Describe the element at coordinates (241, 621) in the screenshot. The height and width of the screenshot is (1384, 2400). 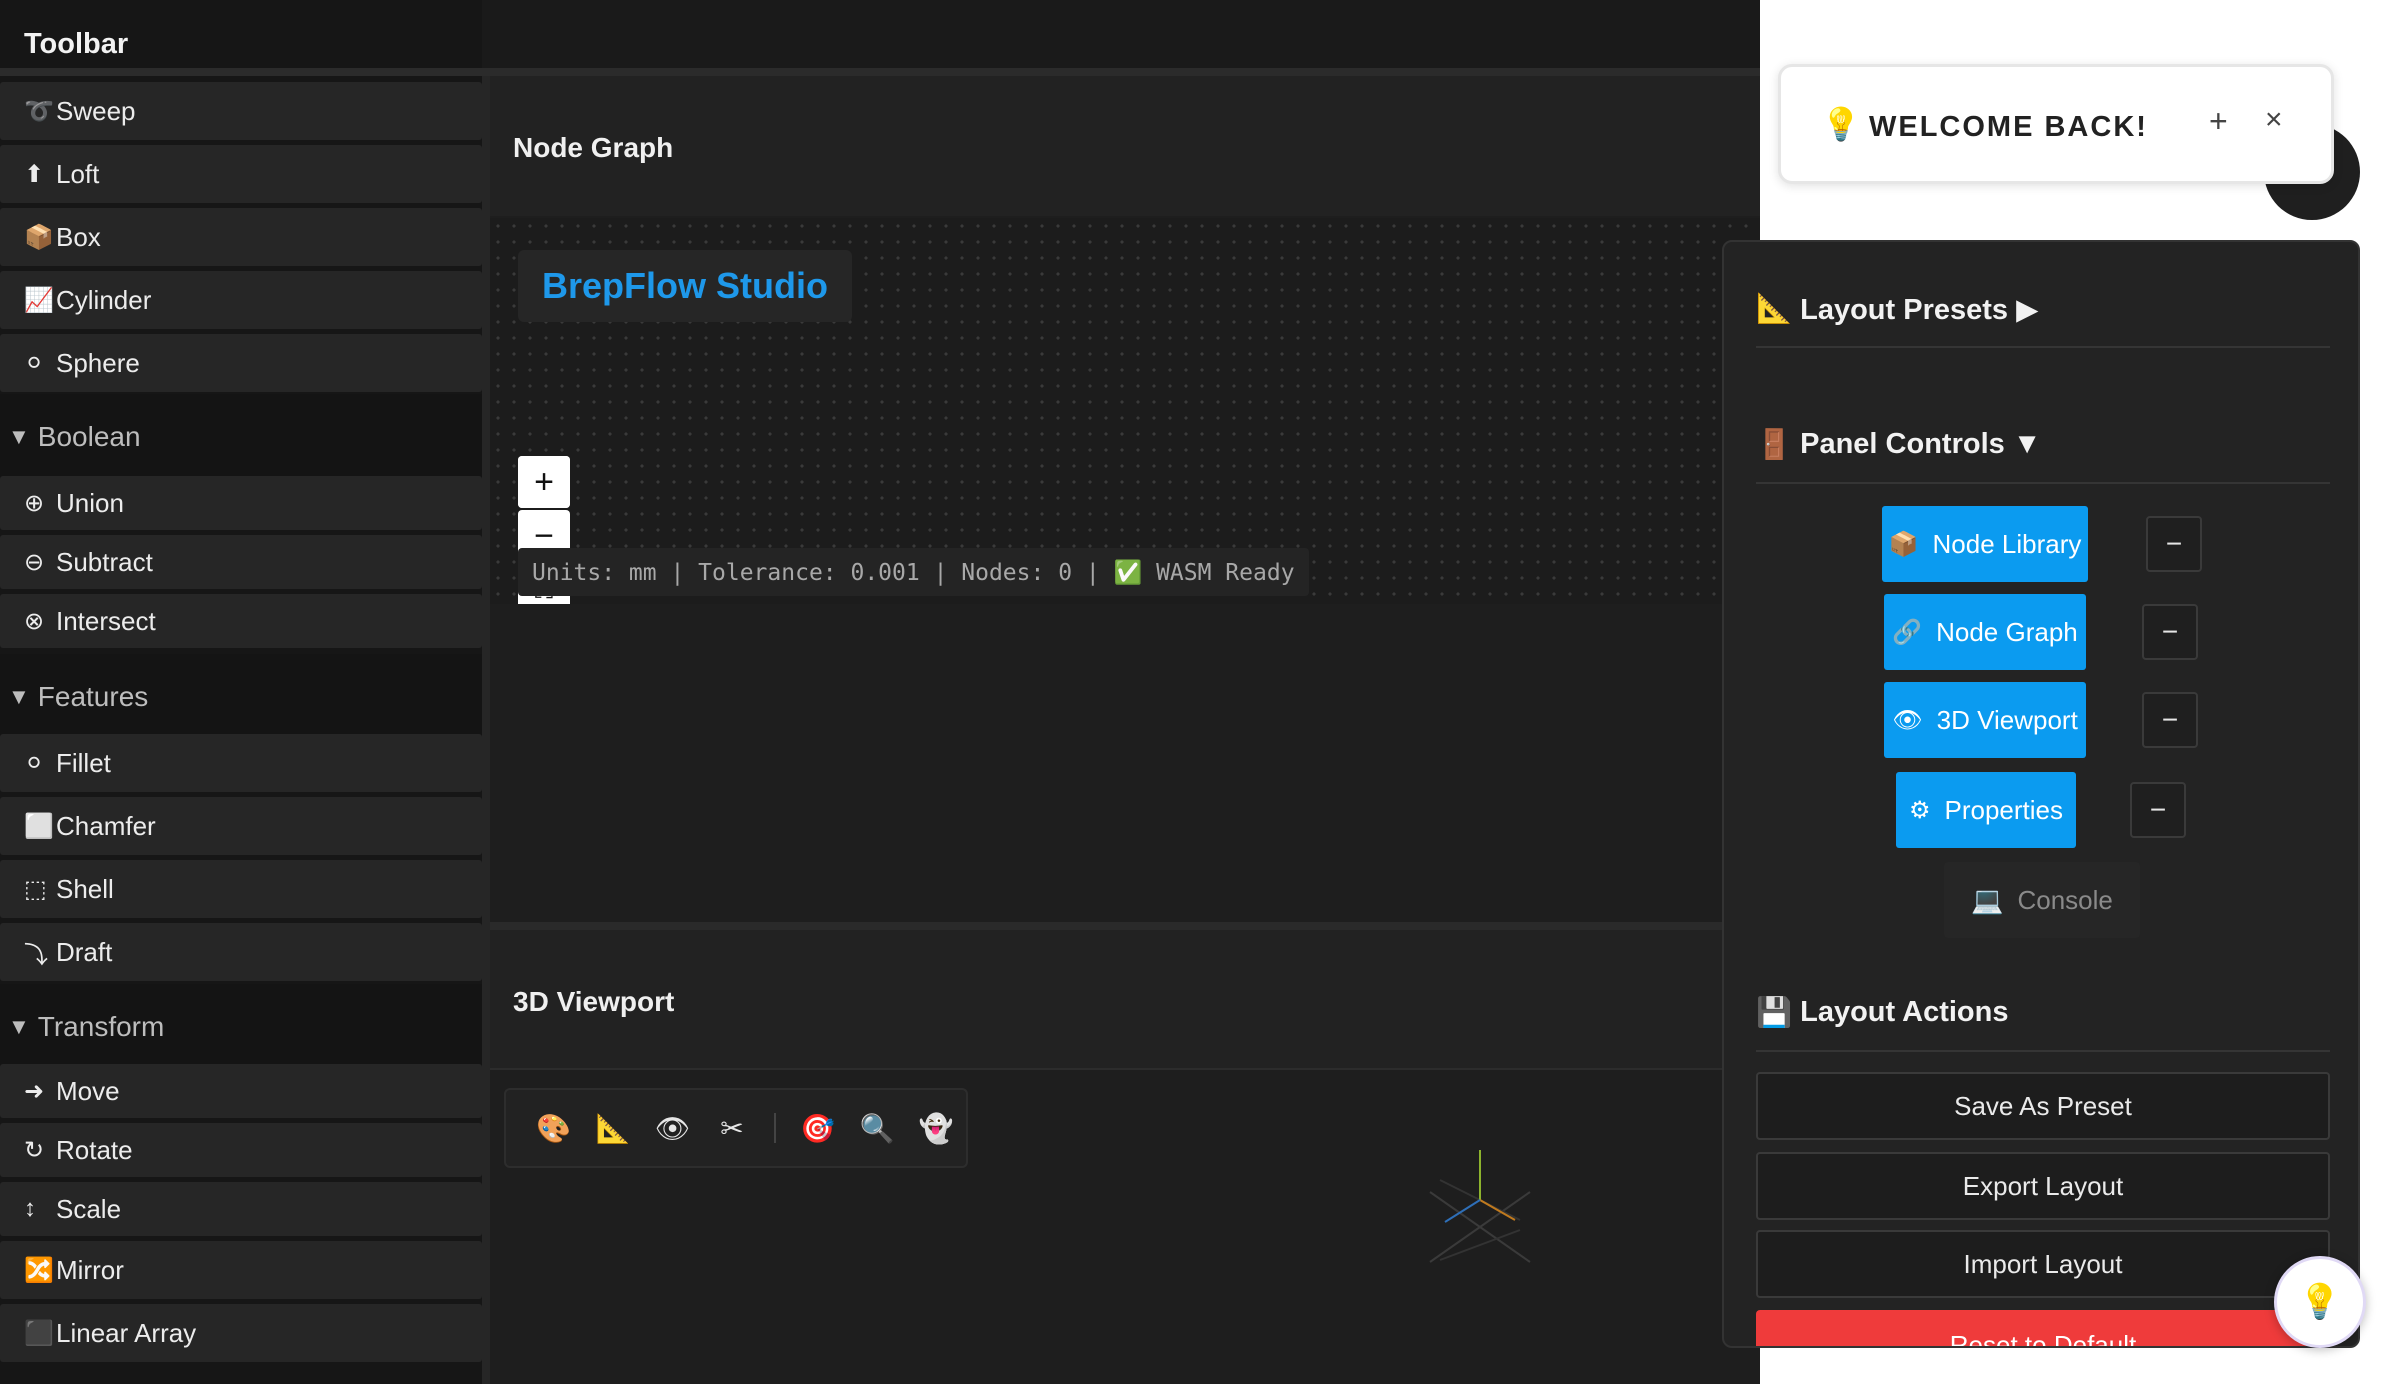
I see `tool-intersect: ⊗ Intersect` at that location.